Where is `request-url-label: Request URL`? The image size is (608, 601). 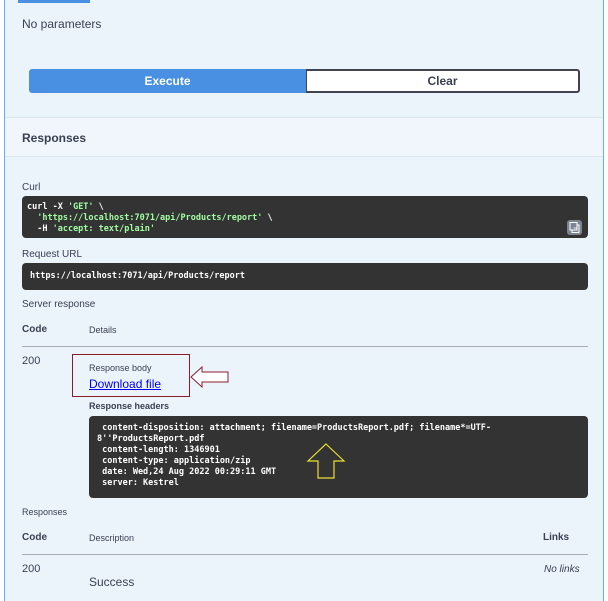
request-url-label: Request URL is located at coordinates (52, 254).